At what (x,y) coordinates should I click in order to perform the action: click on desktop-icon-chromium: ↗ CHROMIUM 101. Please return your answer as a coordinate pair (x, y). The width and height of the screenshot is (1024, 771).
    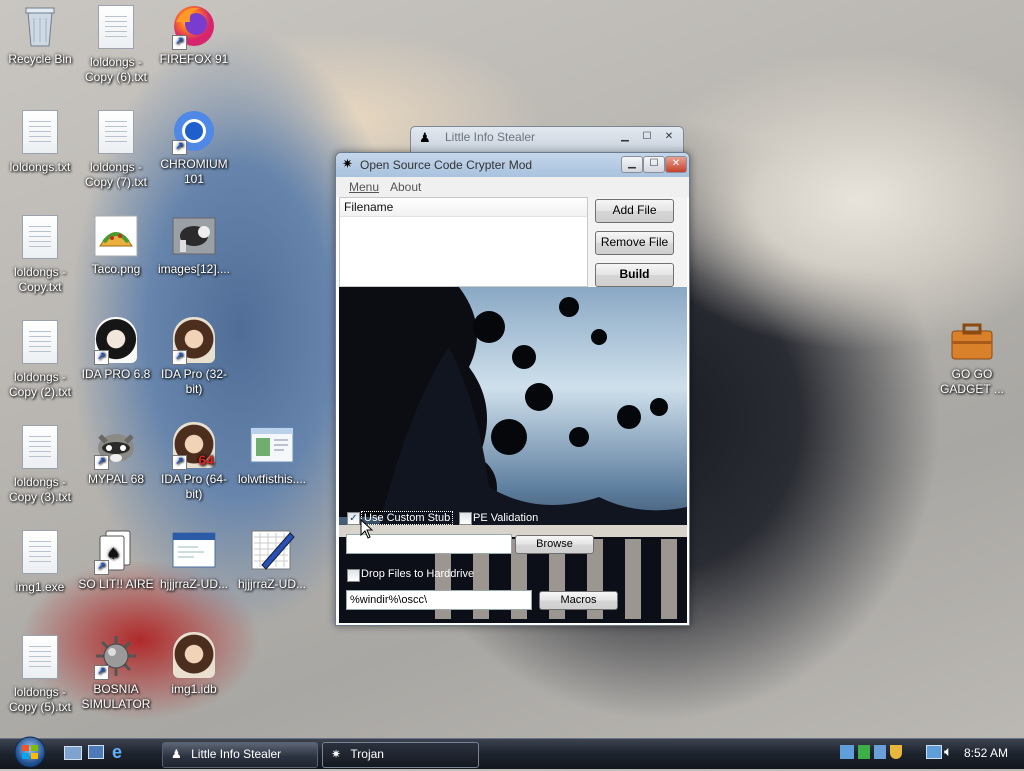
    Looking at the image, I should click on (194, 147).